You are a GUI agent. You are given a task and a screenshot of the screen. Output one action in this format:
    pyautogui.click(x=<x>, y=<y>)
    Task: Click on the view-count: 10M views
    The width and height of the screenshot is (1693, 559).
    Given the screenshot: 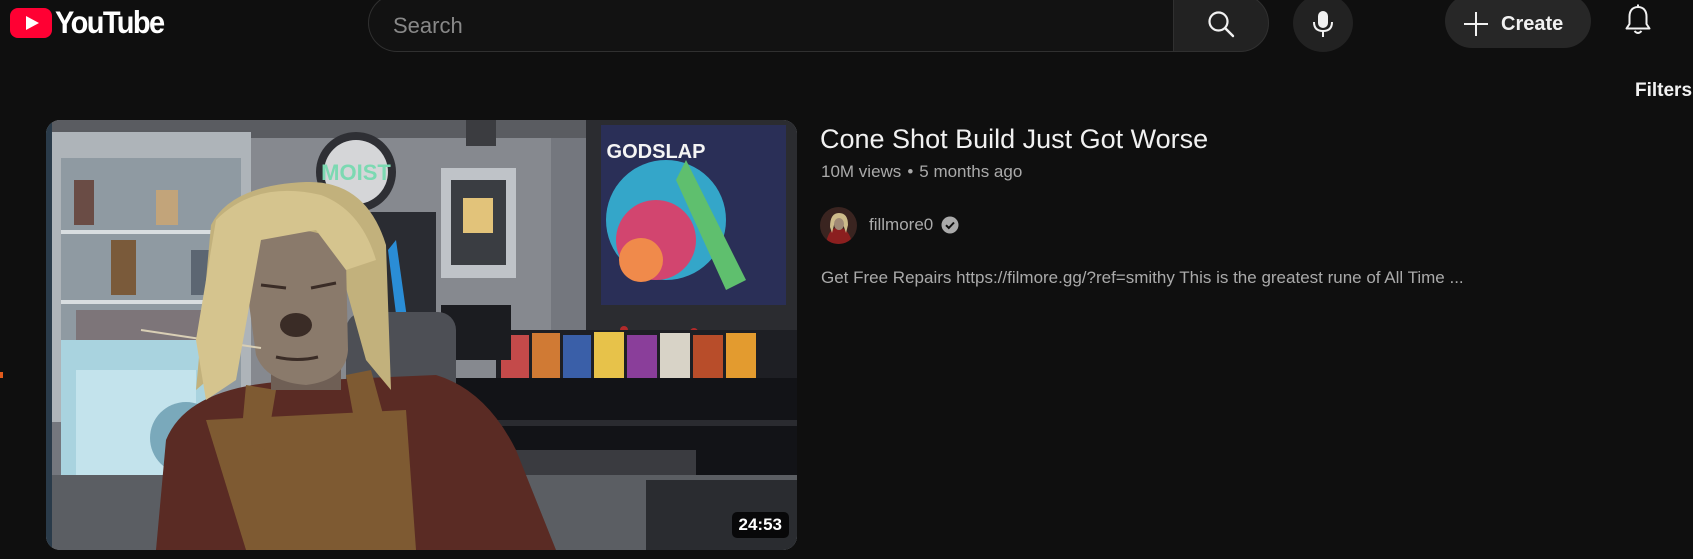 What is the action you would take?
    pyautogui.click(x=861, y=171)
    